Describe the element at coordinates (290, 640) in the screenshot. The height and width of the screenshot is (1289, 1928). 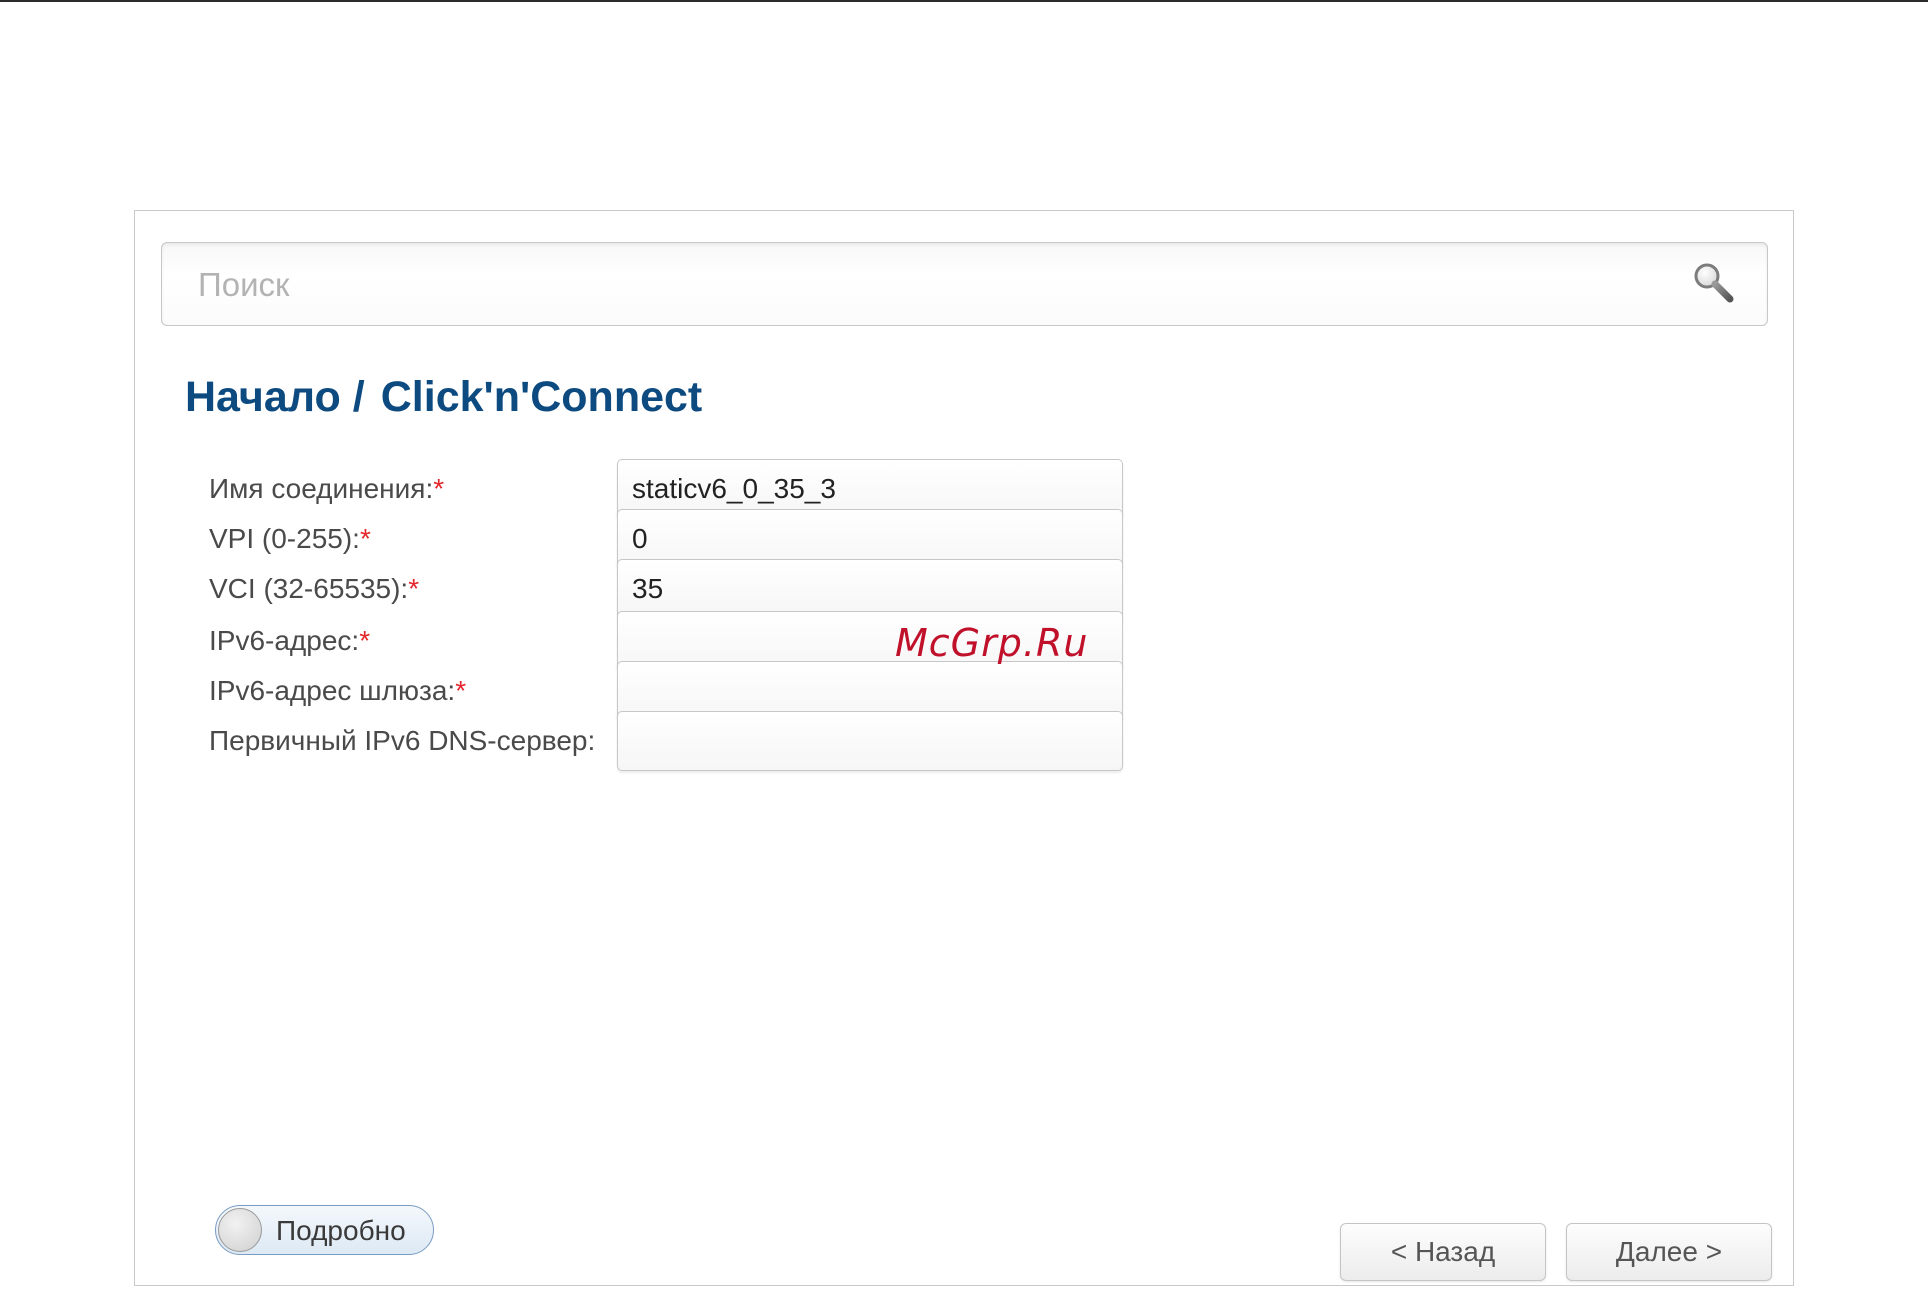
I see `ipv6-address-label: IPv6-адрес:*` at that location.